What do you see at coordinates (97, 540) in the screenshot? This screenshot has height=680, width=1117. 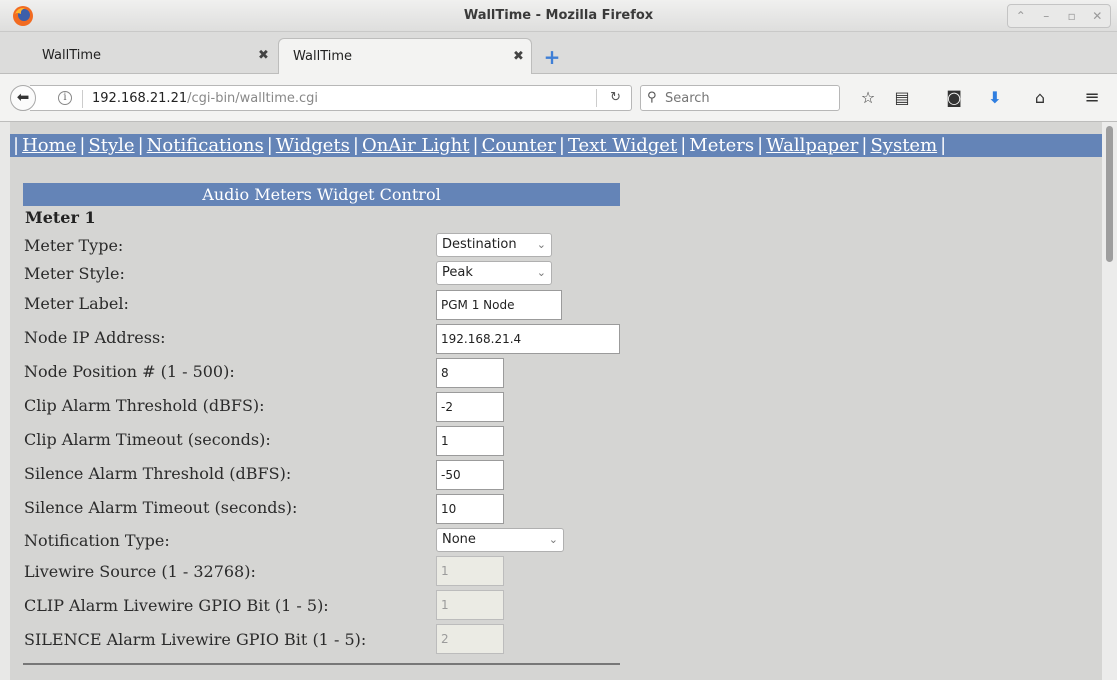 I see `notification-type-label: Notification Type:` at bounding box center [97, 540].